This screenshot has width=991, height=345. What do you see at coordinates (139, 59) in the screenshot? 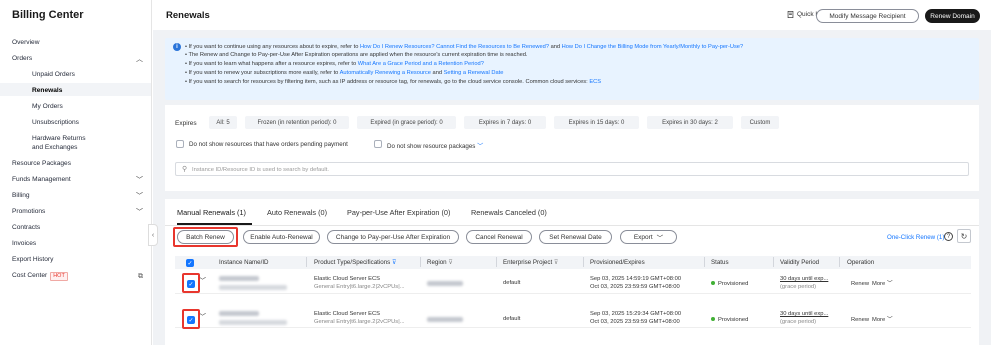
I see `chevron-up-icon: ︿` at bounding box center [139, 59].